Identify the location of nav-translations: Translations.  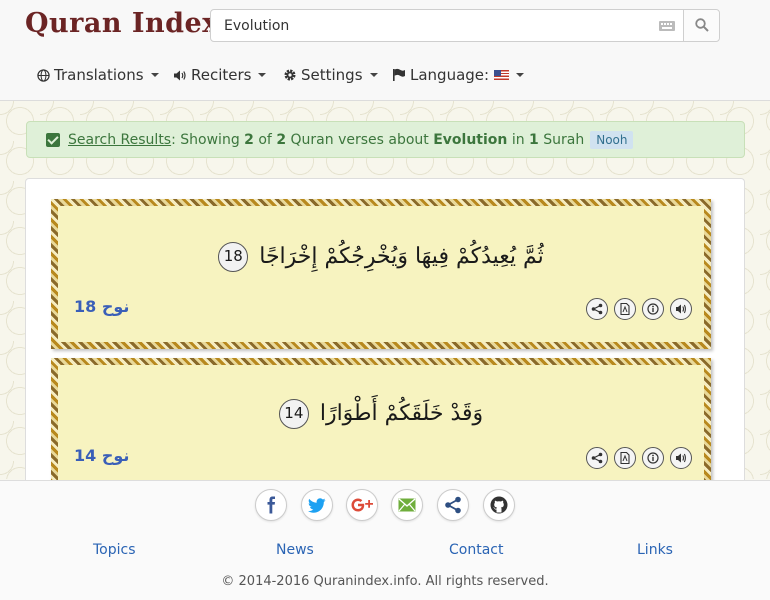
(98, 75).